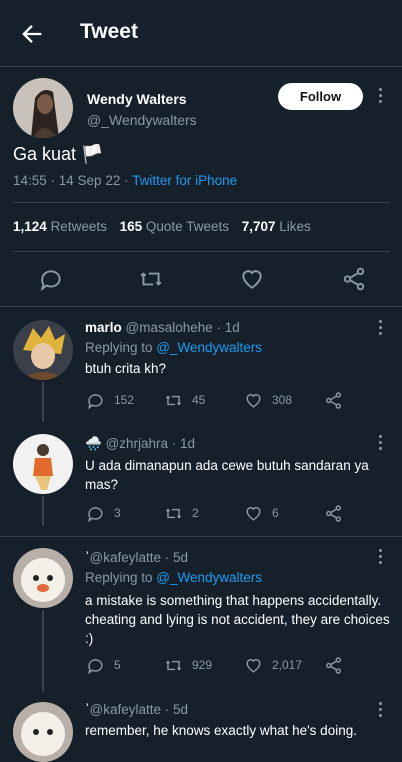 The image size is (402, 762). What do you see at coordinates (78, 226) in the screenshot?
I see `retweets-label: Retweets` at bounding box center [78, 226].